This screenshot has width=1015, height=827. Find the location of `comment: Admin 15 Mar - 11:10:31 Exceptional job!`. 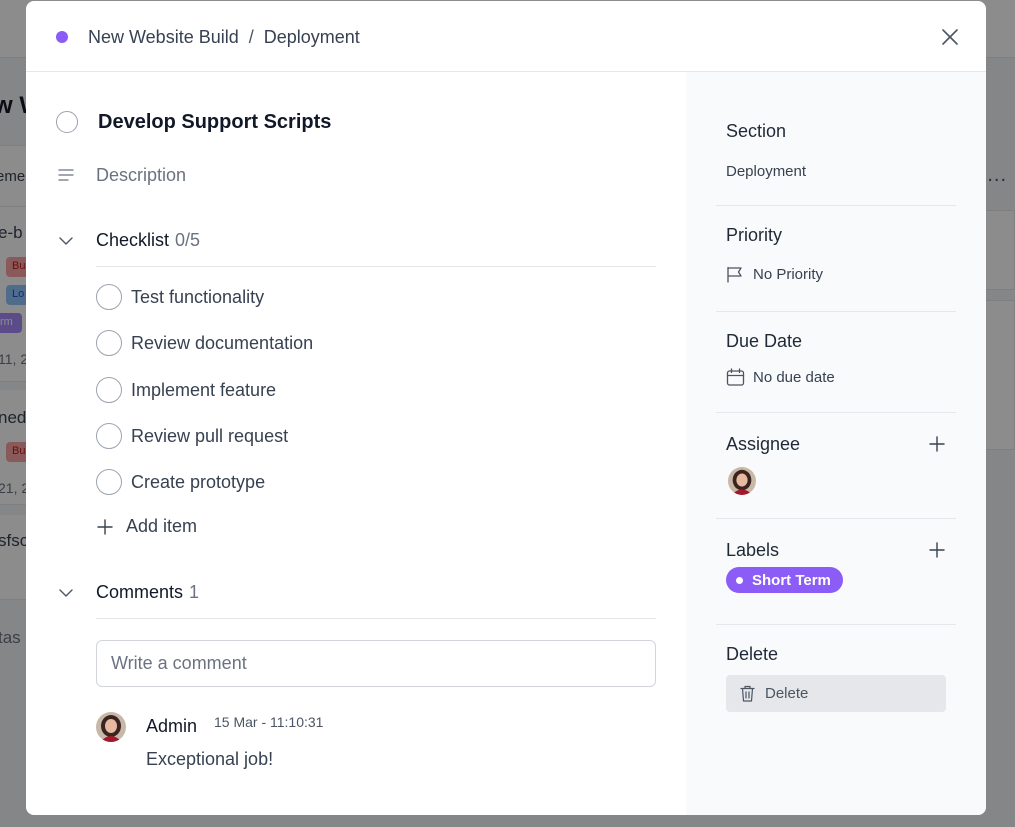

comment: Admin 15 Mar - 11:10:31 Exceptional job! is located at coordinates (376, 742).